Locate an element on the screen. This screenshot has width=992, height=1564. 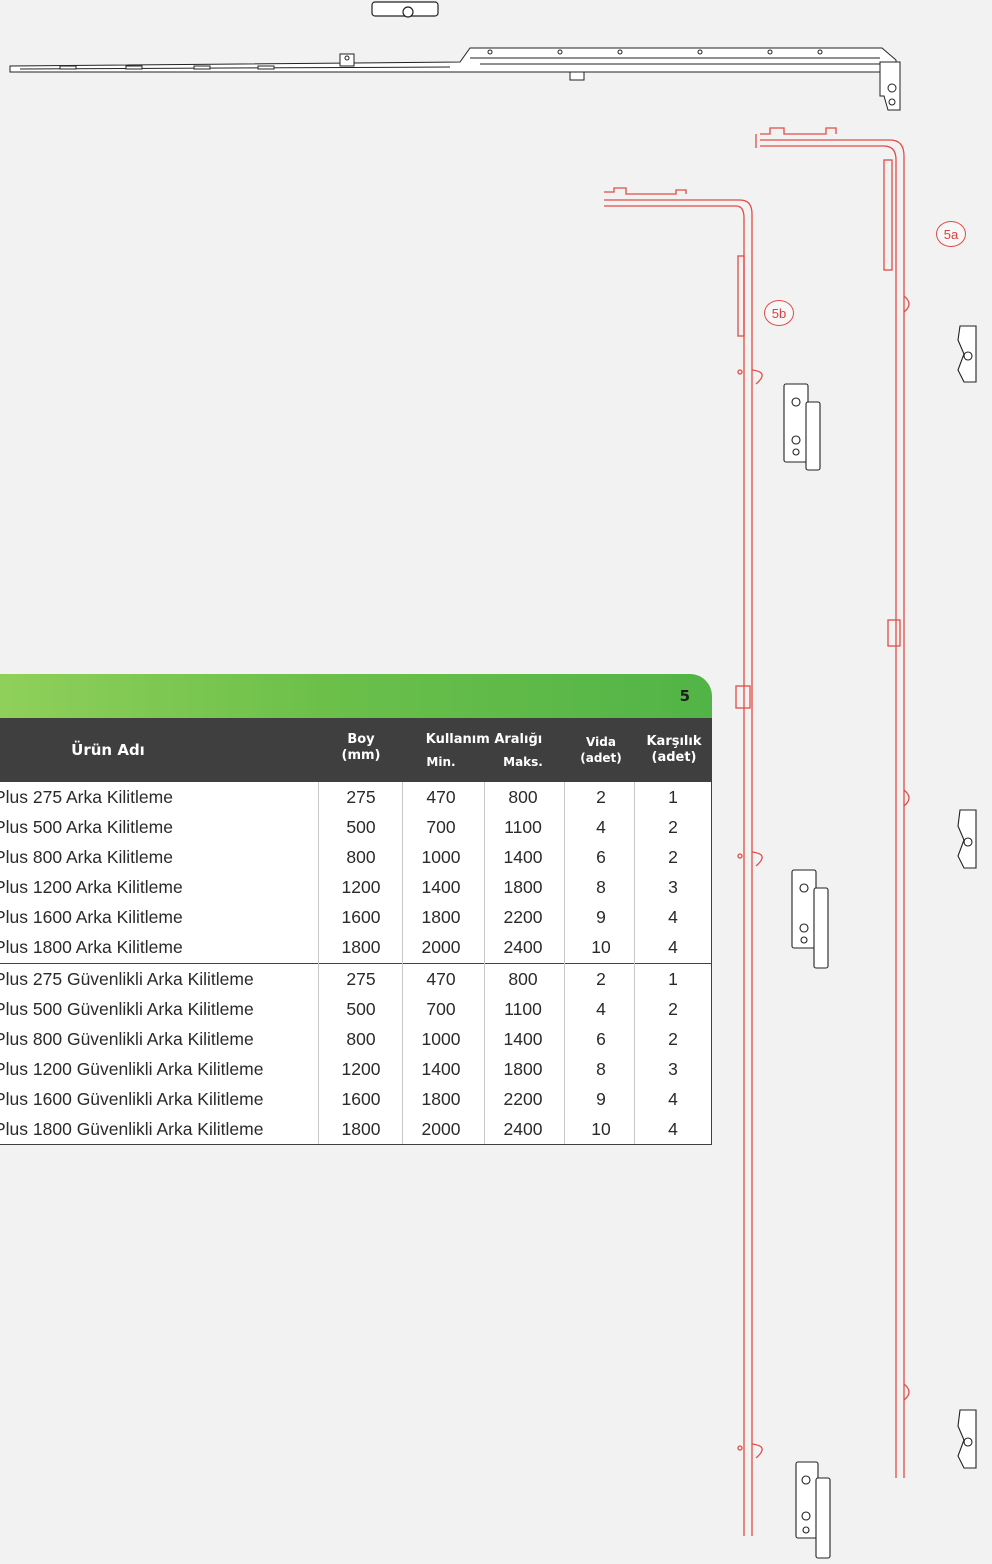
table-row: Plus 500 Arka Kilitleme 500 700 1100 4 2 is located at coordinates (355, 827).